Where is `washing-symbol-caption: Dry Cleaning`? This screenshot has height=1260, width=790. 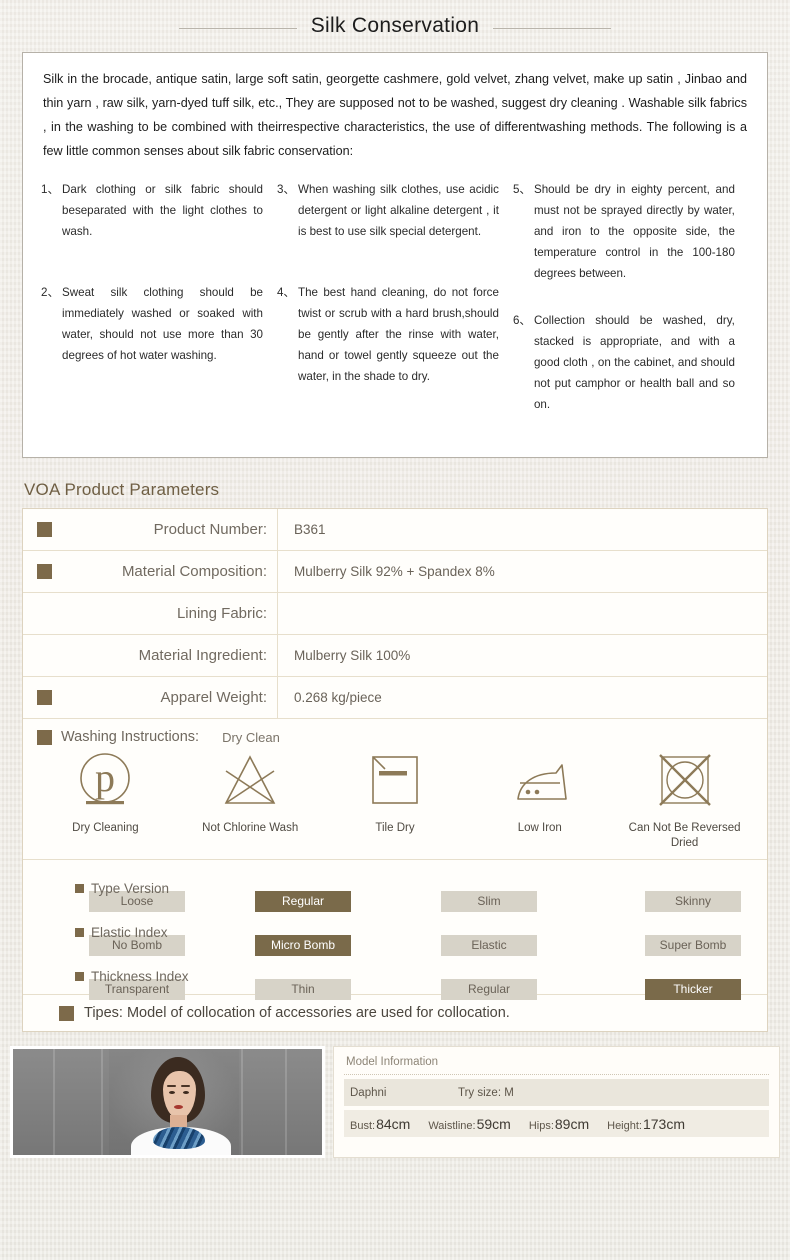
washing-symbol-caption: Dry Cleaning is located at coordinates (105, 828).